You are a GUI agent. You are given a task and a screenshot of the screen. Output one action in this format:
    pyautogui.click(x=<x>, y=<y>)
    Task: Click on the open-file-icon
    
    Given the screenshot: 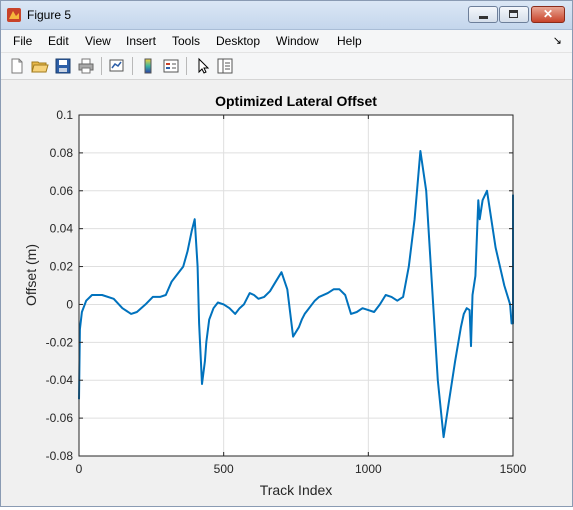 What is the action you would take?
    pyautogui.click(x=40, y=66)
    